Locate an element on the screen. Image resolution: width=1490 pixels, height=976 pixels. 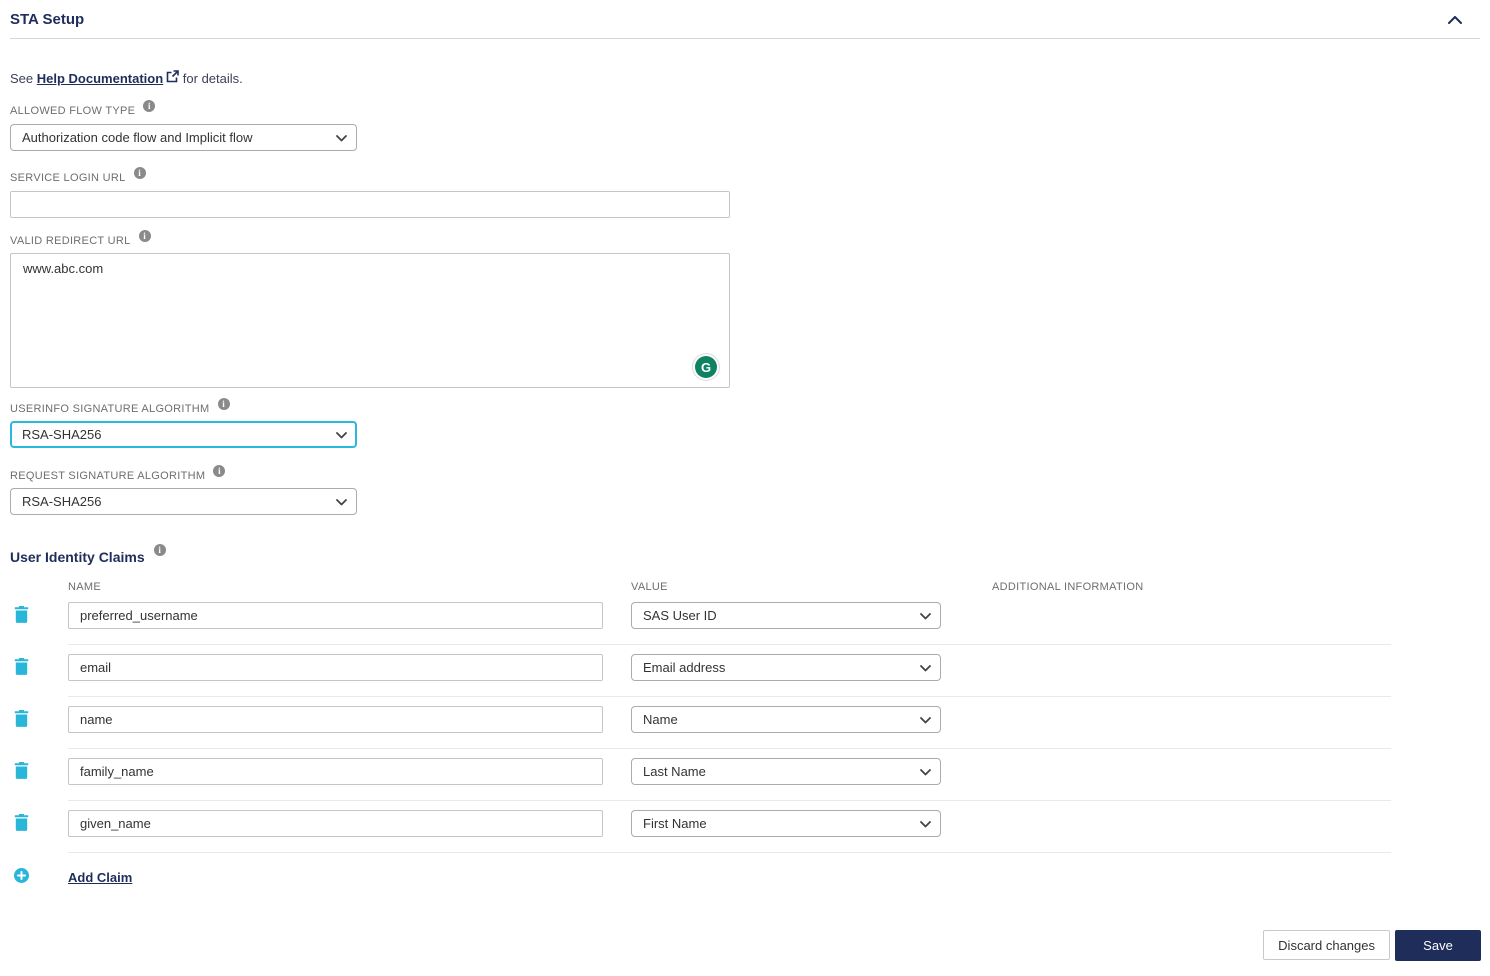
valid-redirect-url-label: VALID REDIRECT URL is located at coordinates (70, 241).